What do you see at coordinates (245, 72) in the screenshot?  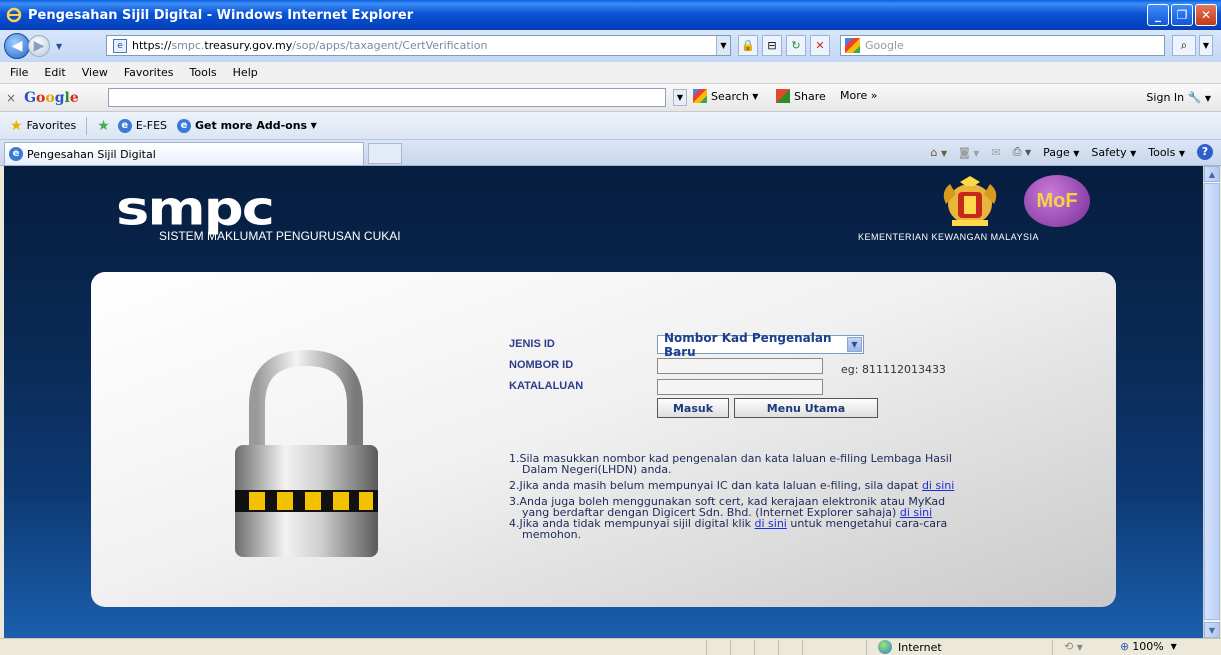 I see `menu-help: Help` at bounding box center [245, 72].